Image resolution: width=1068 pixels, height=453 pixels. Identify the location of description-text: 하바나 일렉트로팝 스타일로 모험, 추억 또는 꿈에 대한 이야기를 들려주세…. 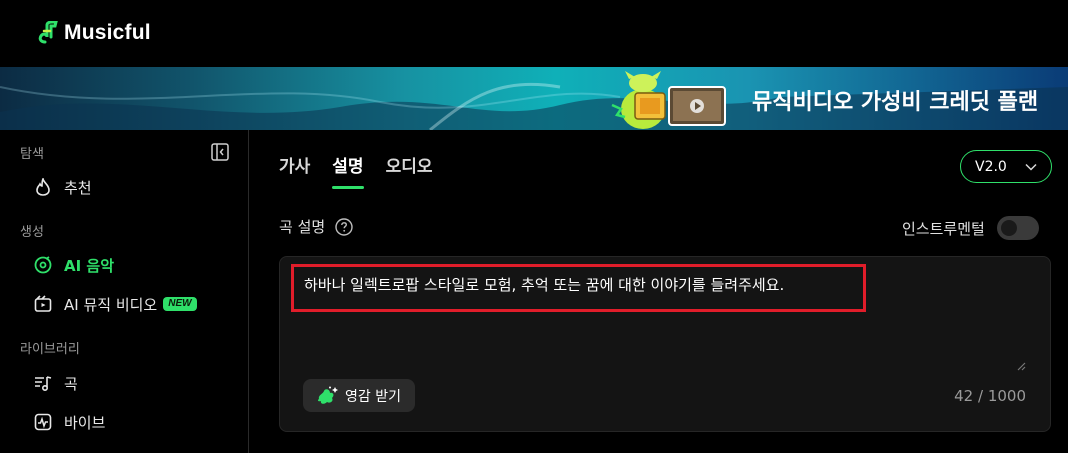
(544, 285).